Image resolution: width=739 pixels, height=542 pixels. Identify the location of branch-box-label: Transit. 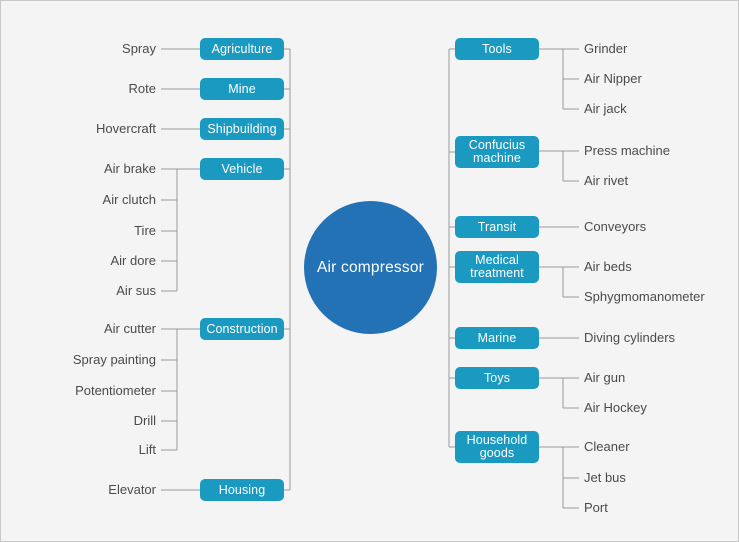
(497, 226).